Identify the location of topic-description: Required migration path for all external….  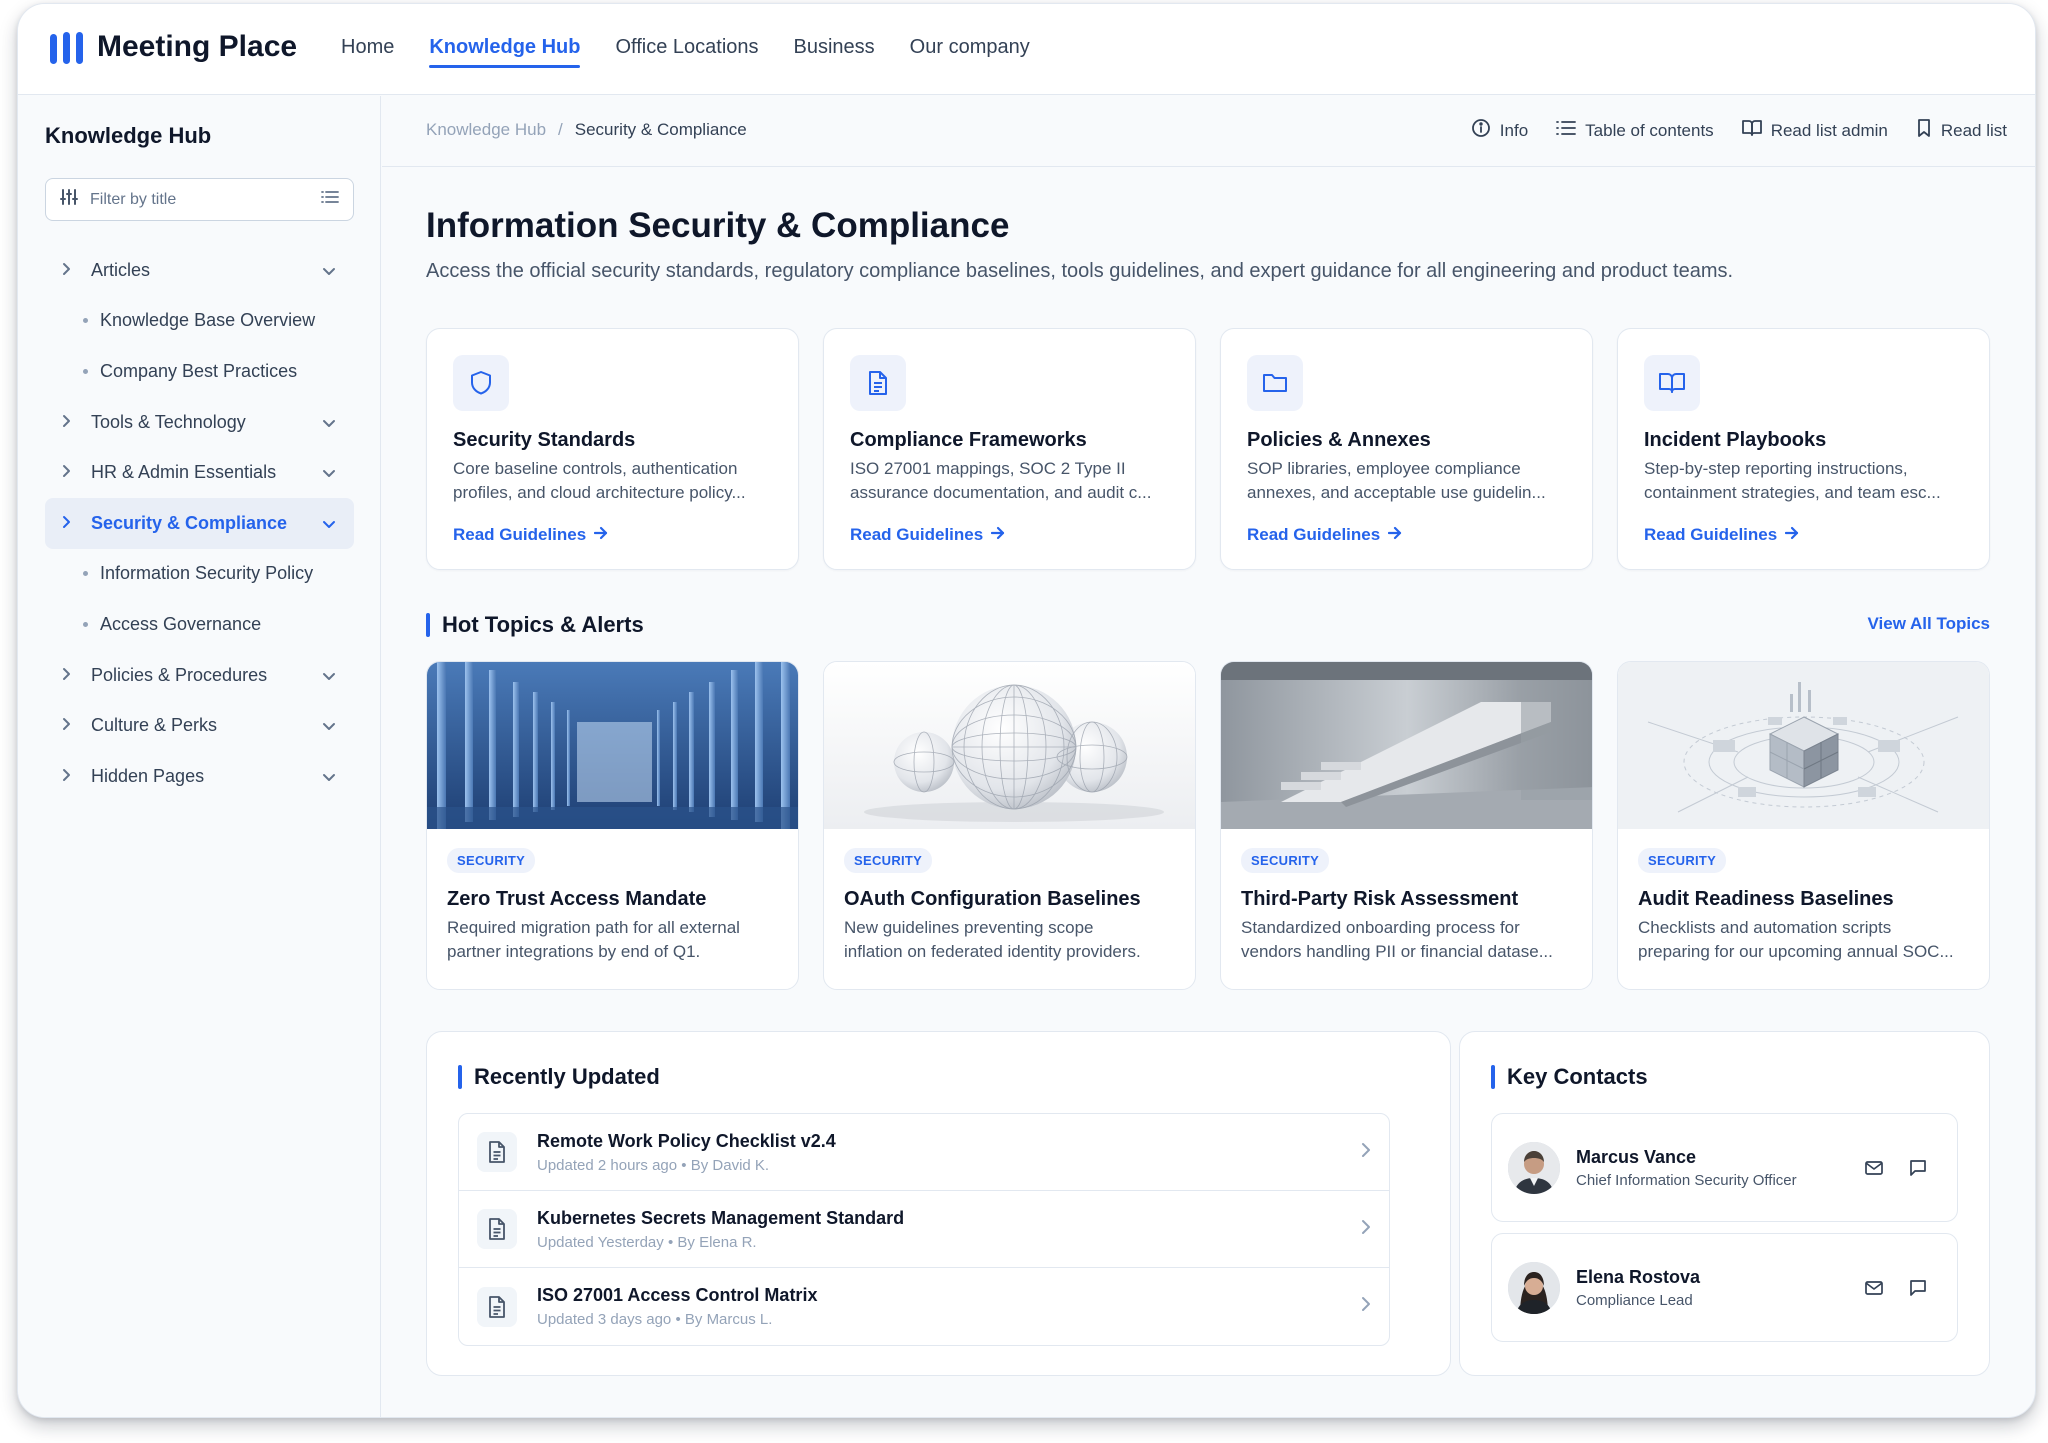
(593, 939).